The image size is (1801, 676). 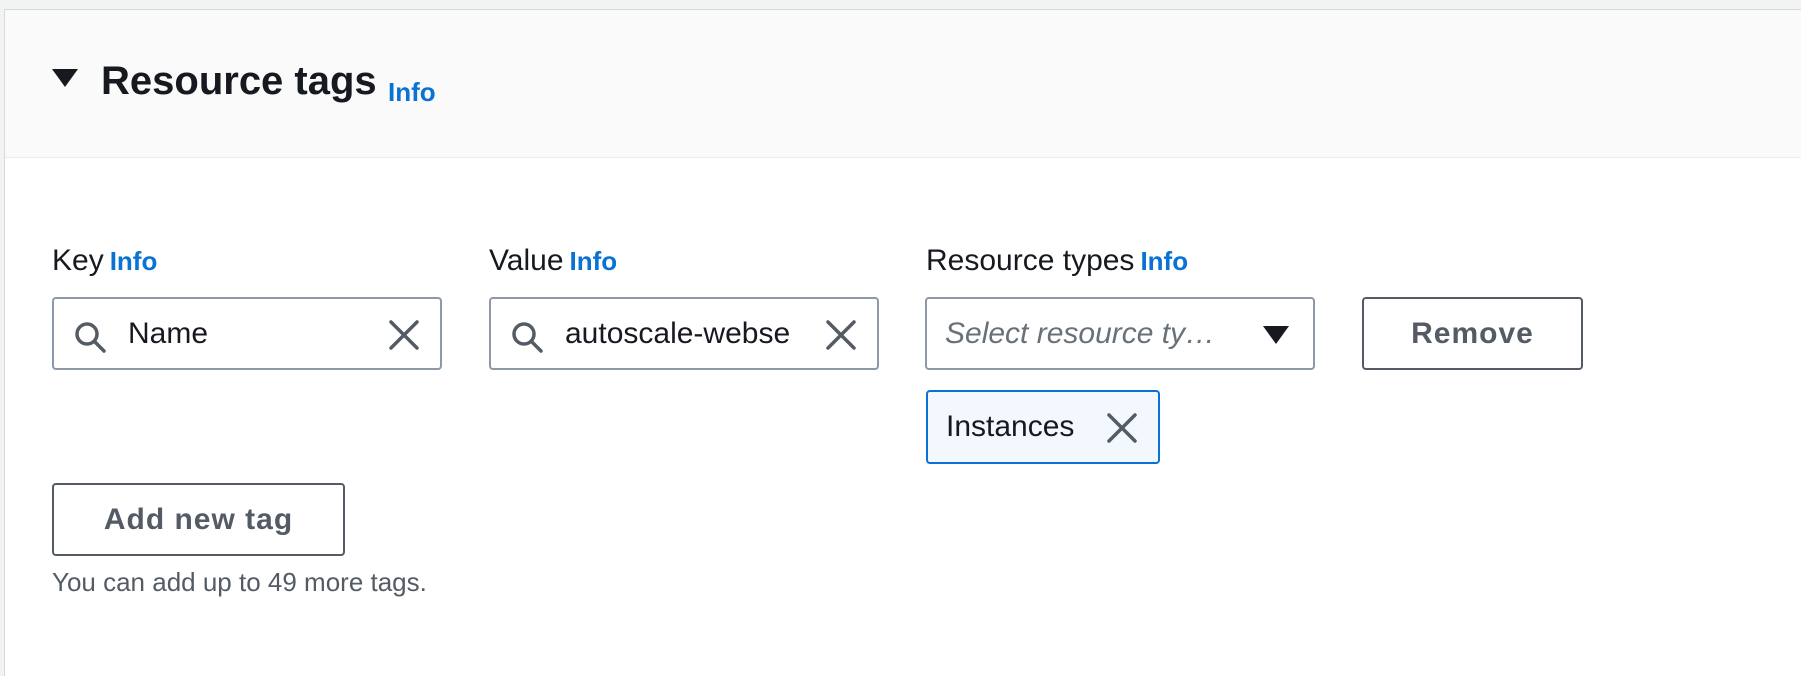 I want to click on value-label: Value Info, so click(x=553, y=261).